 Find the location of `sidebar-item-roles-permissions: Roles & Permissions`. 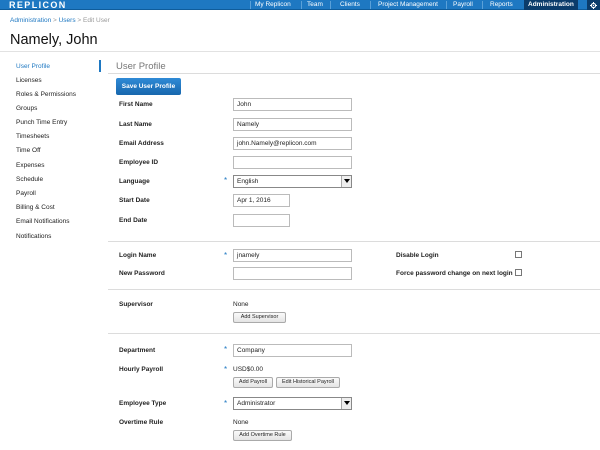

sidebar-item-roles-permissions: Roles & Permissions is located at coordinates (46, 94).